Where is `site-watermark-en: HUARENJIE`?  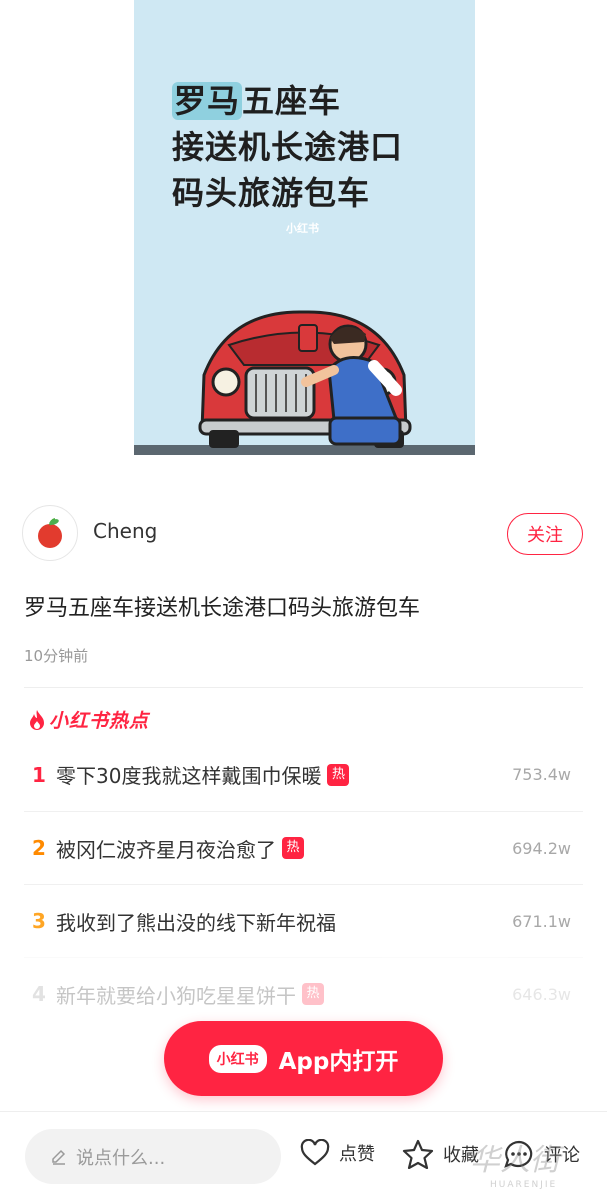 site-watermark-en: HUARENJIE is located at coordinates (524, 1185).